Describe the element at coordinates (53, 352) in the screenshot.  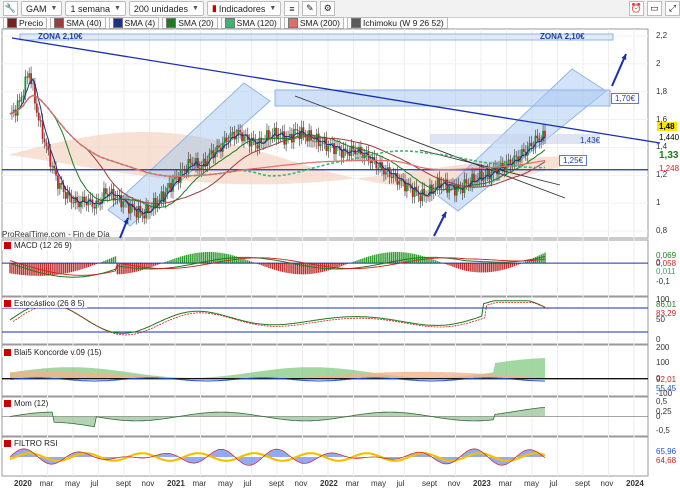
I see `blai5-title: Blai5 Koncorde v.09 (15)` at that location.